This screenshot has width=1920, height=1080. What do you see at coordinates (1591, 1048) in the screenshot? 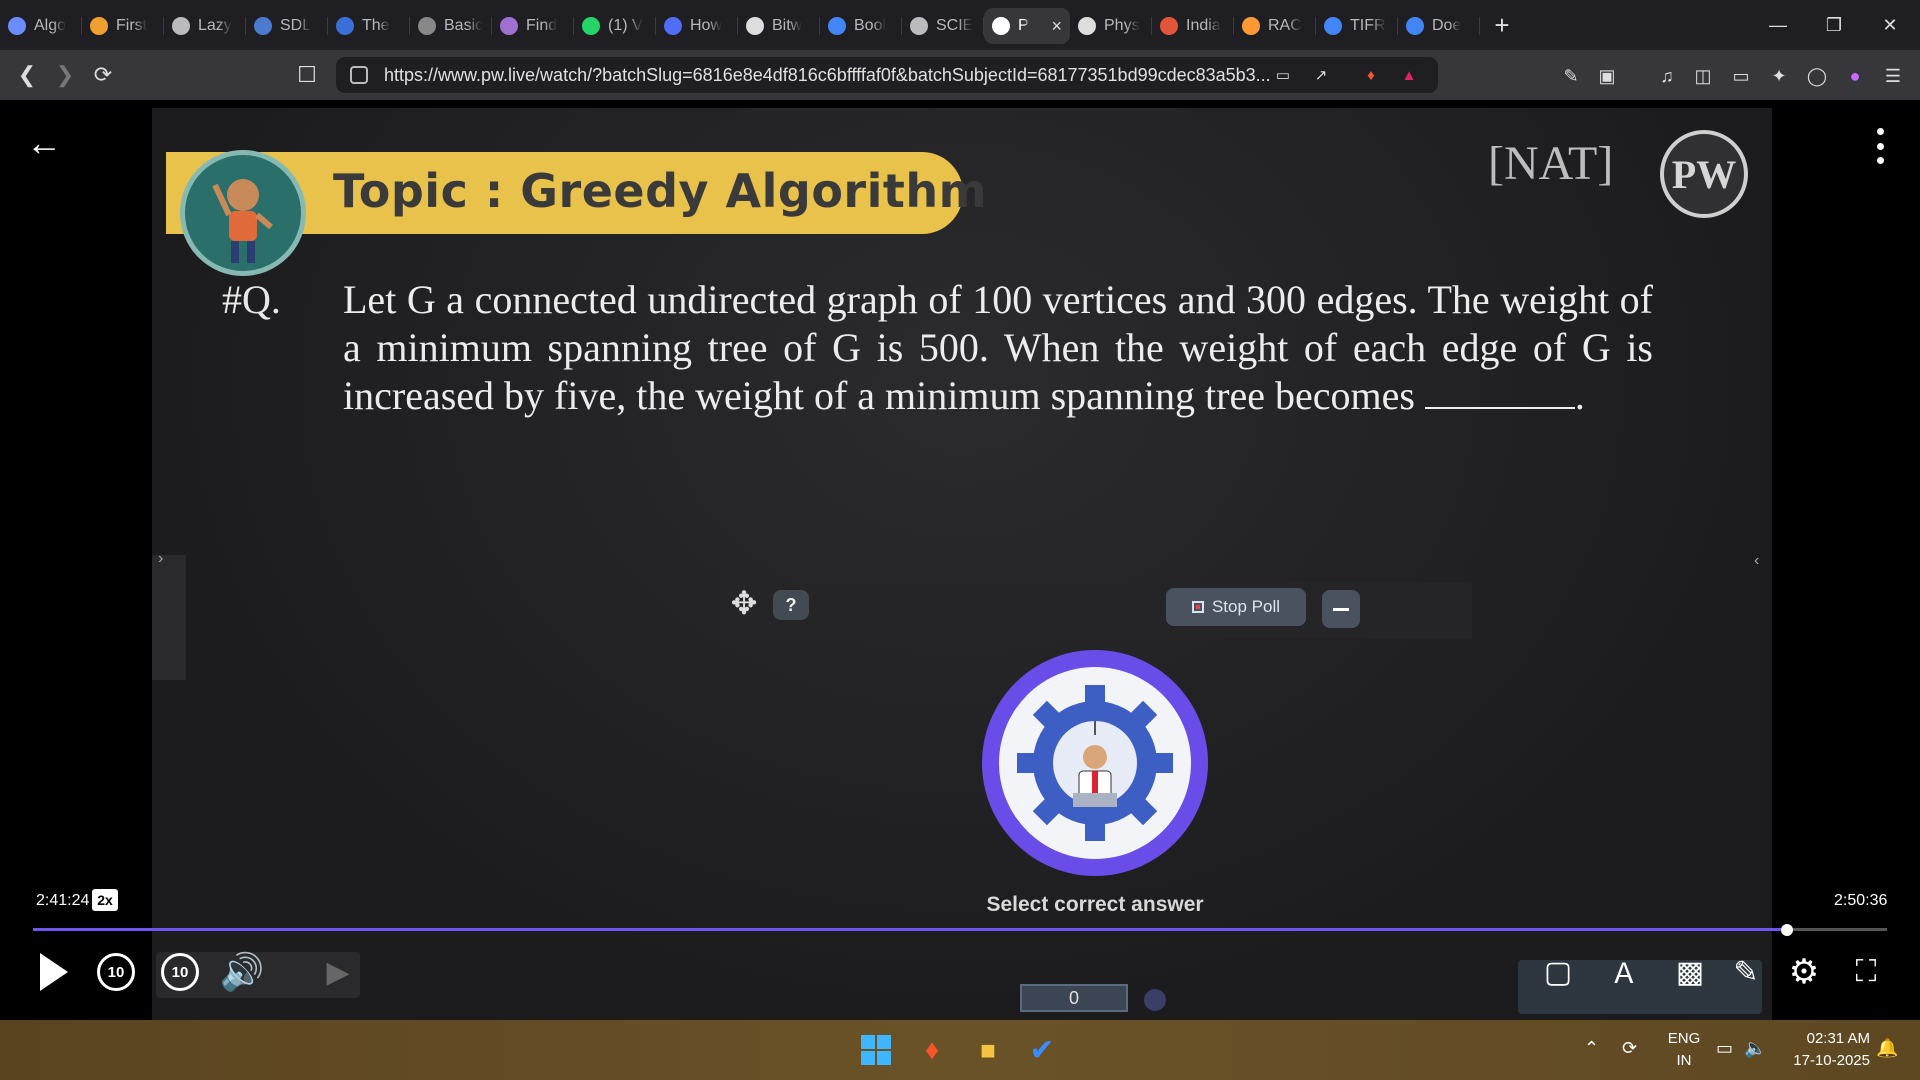
I see `chevron-up-icon: ⌃` at bounding box center [1591, 1048].